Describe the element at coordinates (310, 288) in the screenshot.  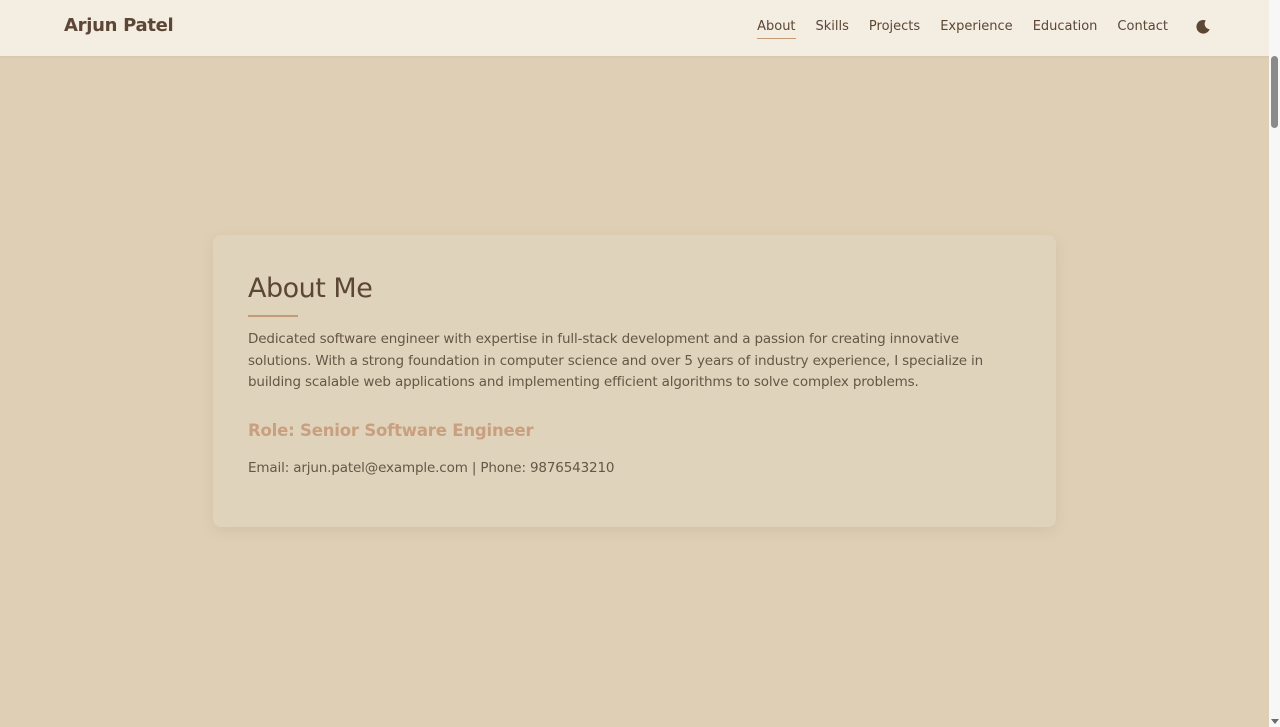
I see `about-title: About Me` at that location.